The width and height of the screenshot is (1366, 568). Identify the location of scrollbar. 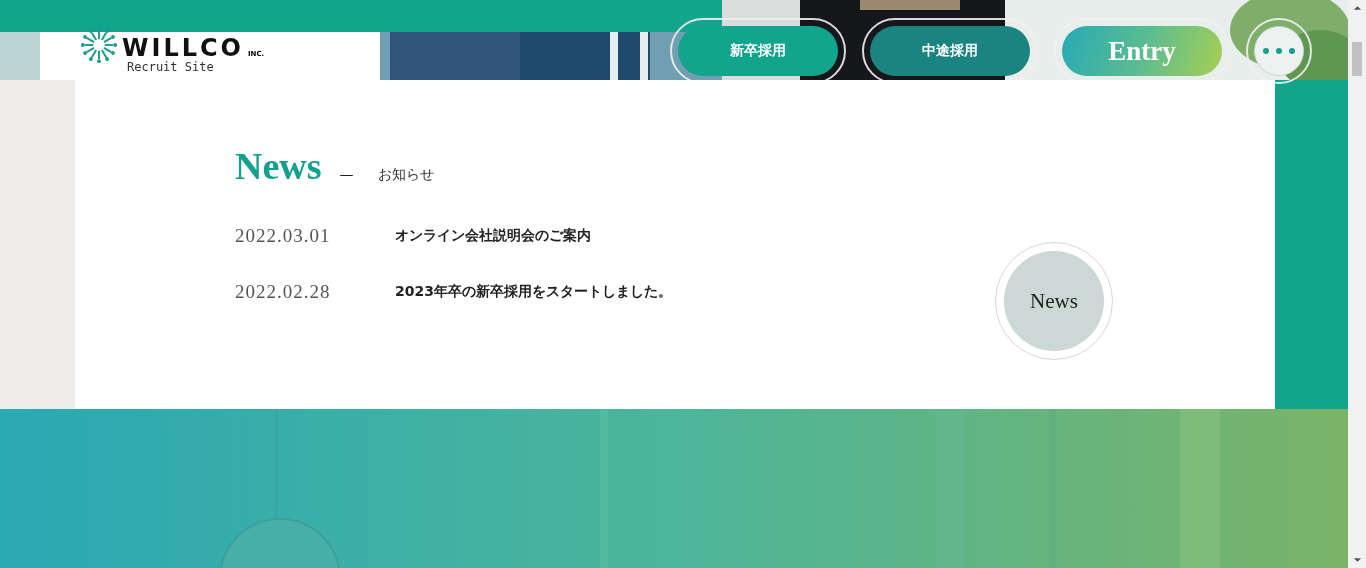
(1357, 284).